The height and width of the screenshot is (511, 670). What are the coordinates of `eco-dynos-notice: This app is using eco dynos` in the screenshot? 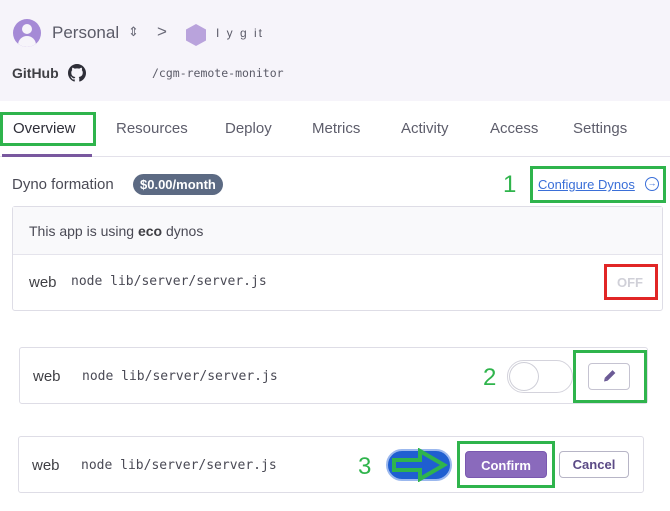 It's located at (116, 231).